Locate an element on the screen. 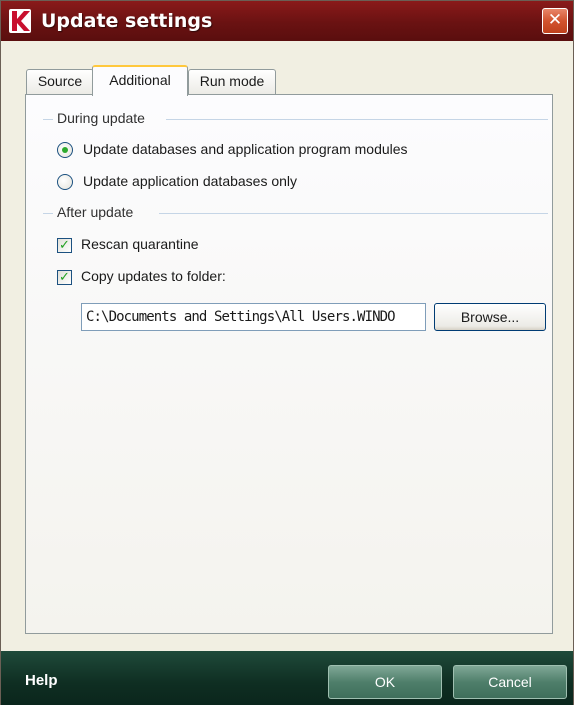 Image resolution: width=574 pixels, height=705 pixels. rescan-quarantine-checkbox: ✓ is located at coordinates (64, 245).